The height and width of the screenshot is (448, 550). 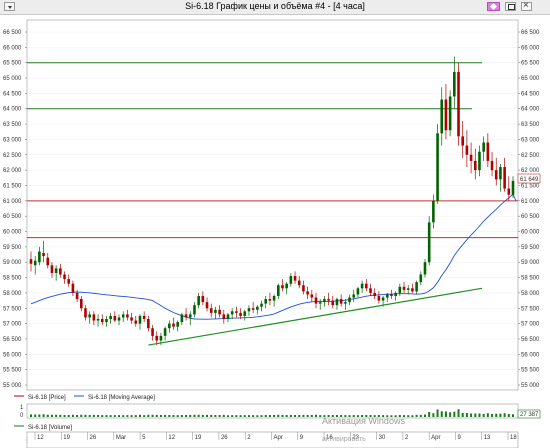 What do you see at coordinates (513, 438) in the screenshot?
I see `time-axis-label: 18` at bounding box center [513, 438].